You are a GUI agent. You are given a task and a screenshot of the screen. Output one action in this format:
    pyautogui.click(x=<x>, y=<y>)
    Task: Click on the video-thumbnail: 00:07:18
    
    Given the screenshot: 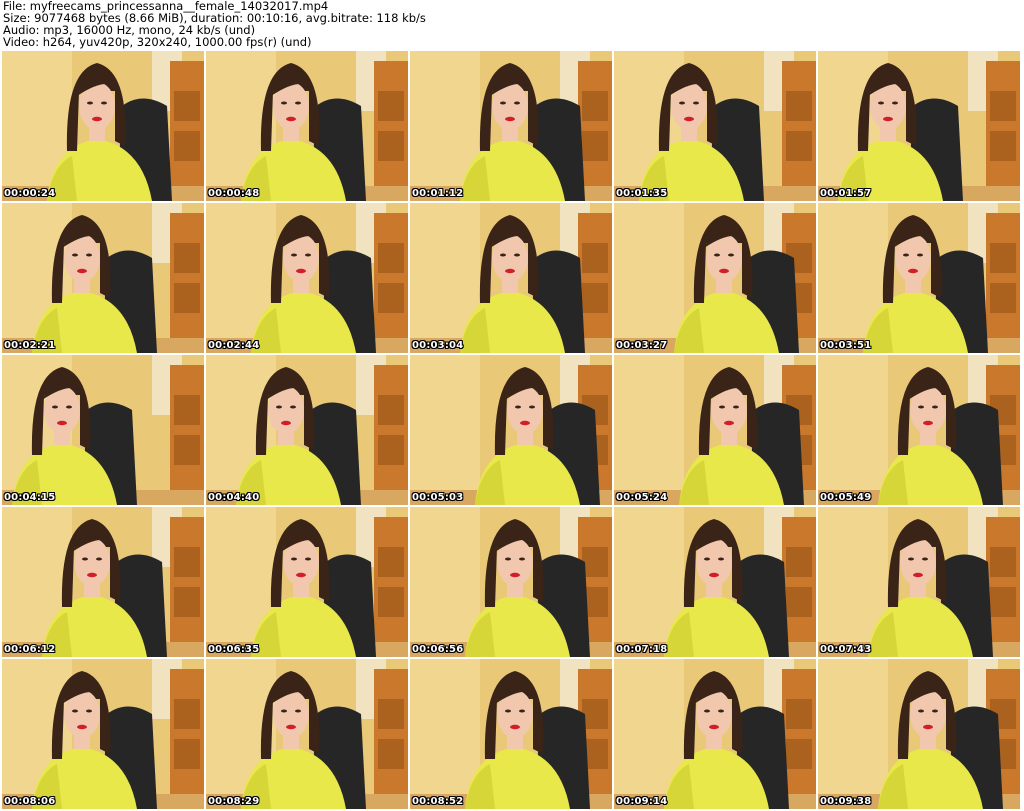 What is the action you would take?
    pyautogui.click(x=715, y=582)
    